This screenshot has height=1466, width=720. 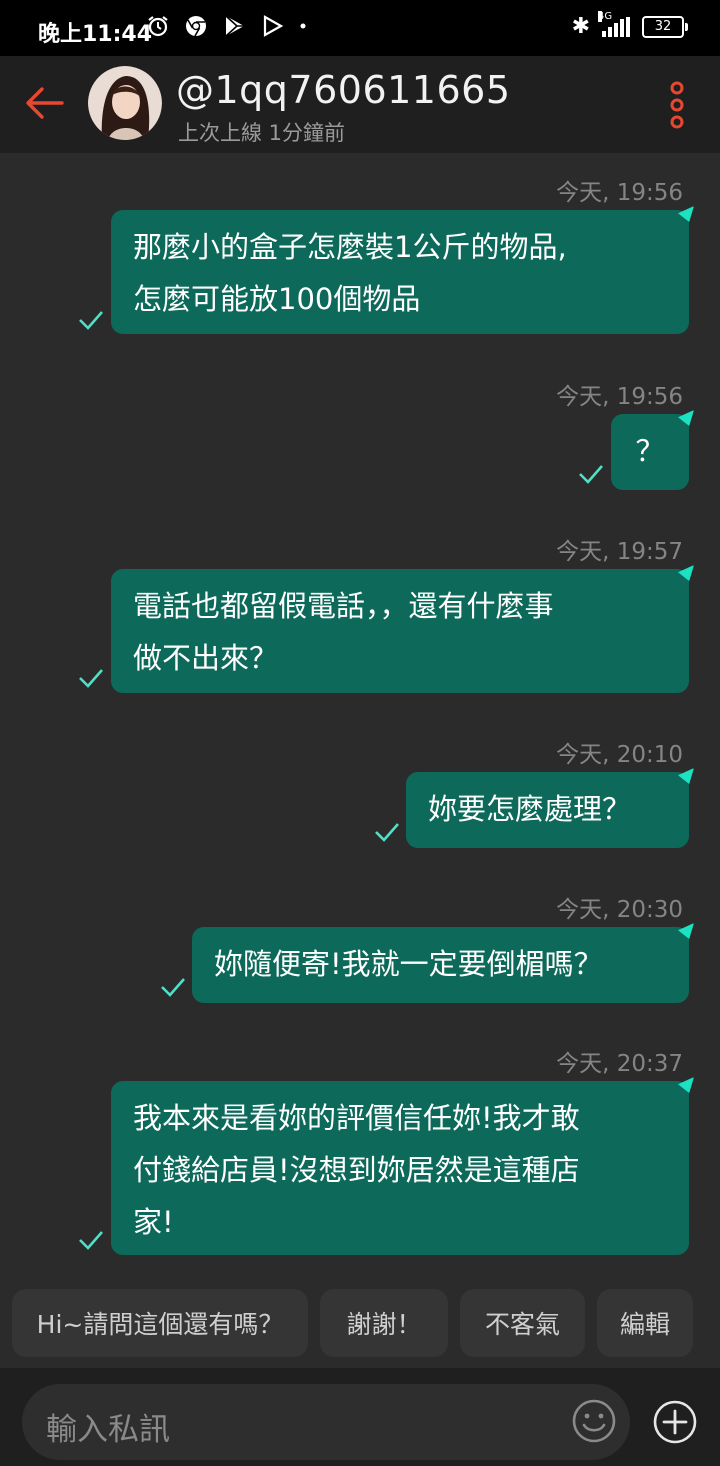 What do you see at coordinates (350, 247) in the screenshot?
I see `message-line: 那麼小的盒子怎麼裝1公斤的物品,` at bounding box center [350, 247].